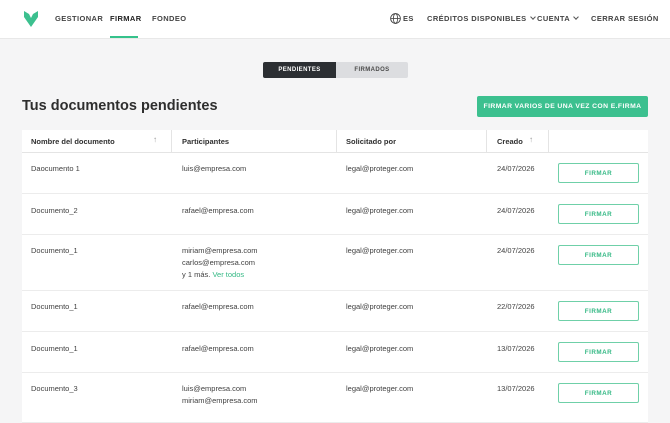 The height and width of the screenshot is (423, 670). I want to click on credits-menu: CRÉDITOS DISPONIBLES, so click(481, 18).